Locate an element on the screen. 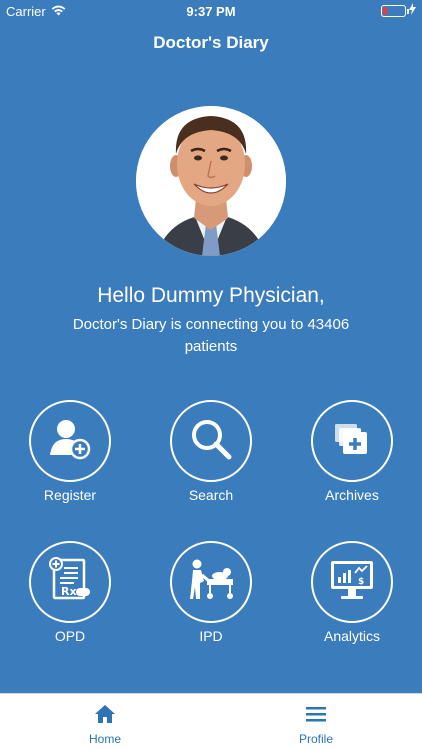 Image resolution: width=422 pixels, height=750 pixels. add-user-icon is located at coordinates (70, 441).